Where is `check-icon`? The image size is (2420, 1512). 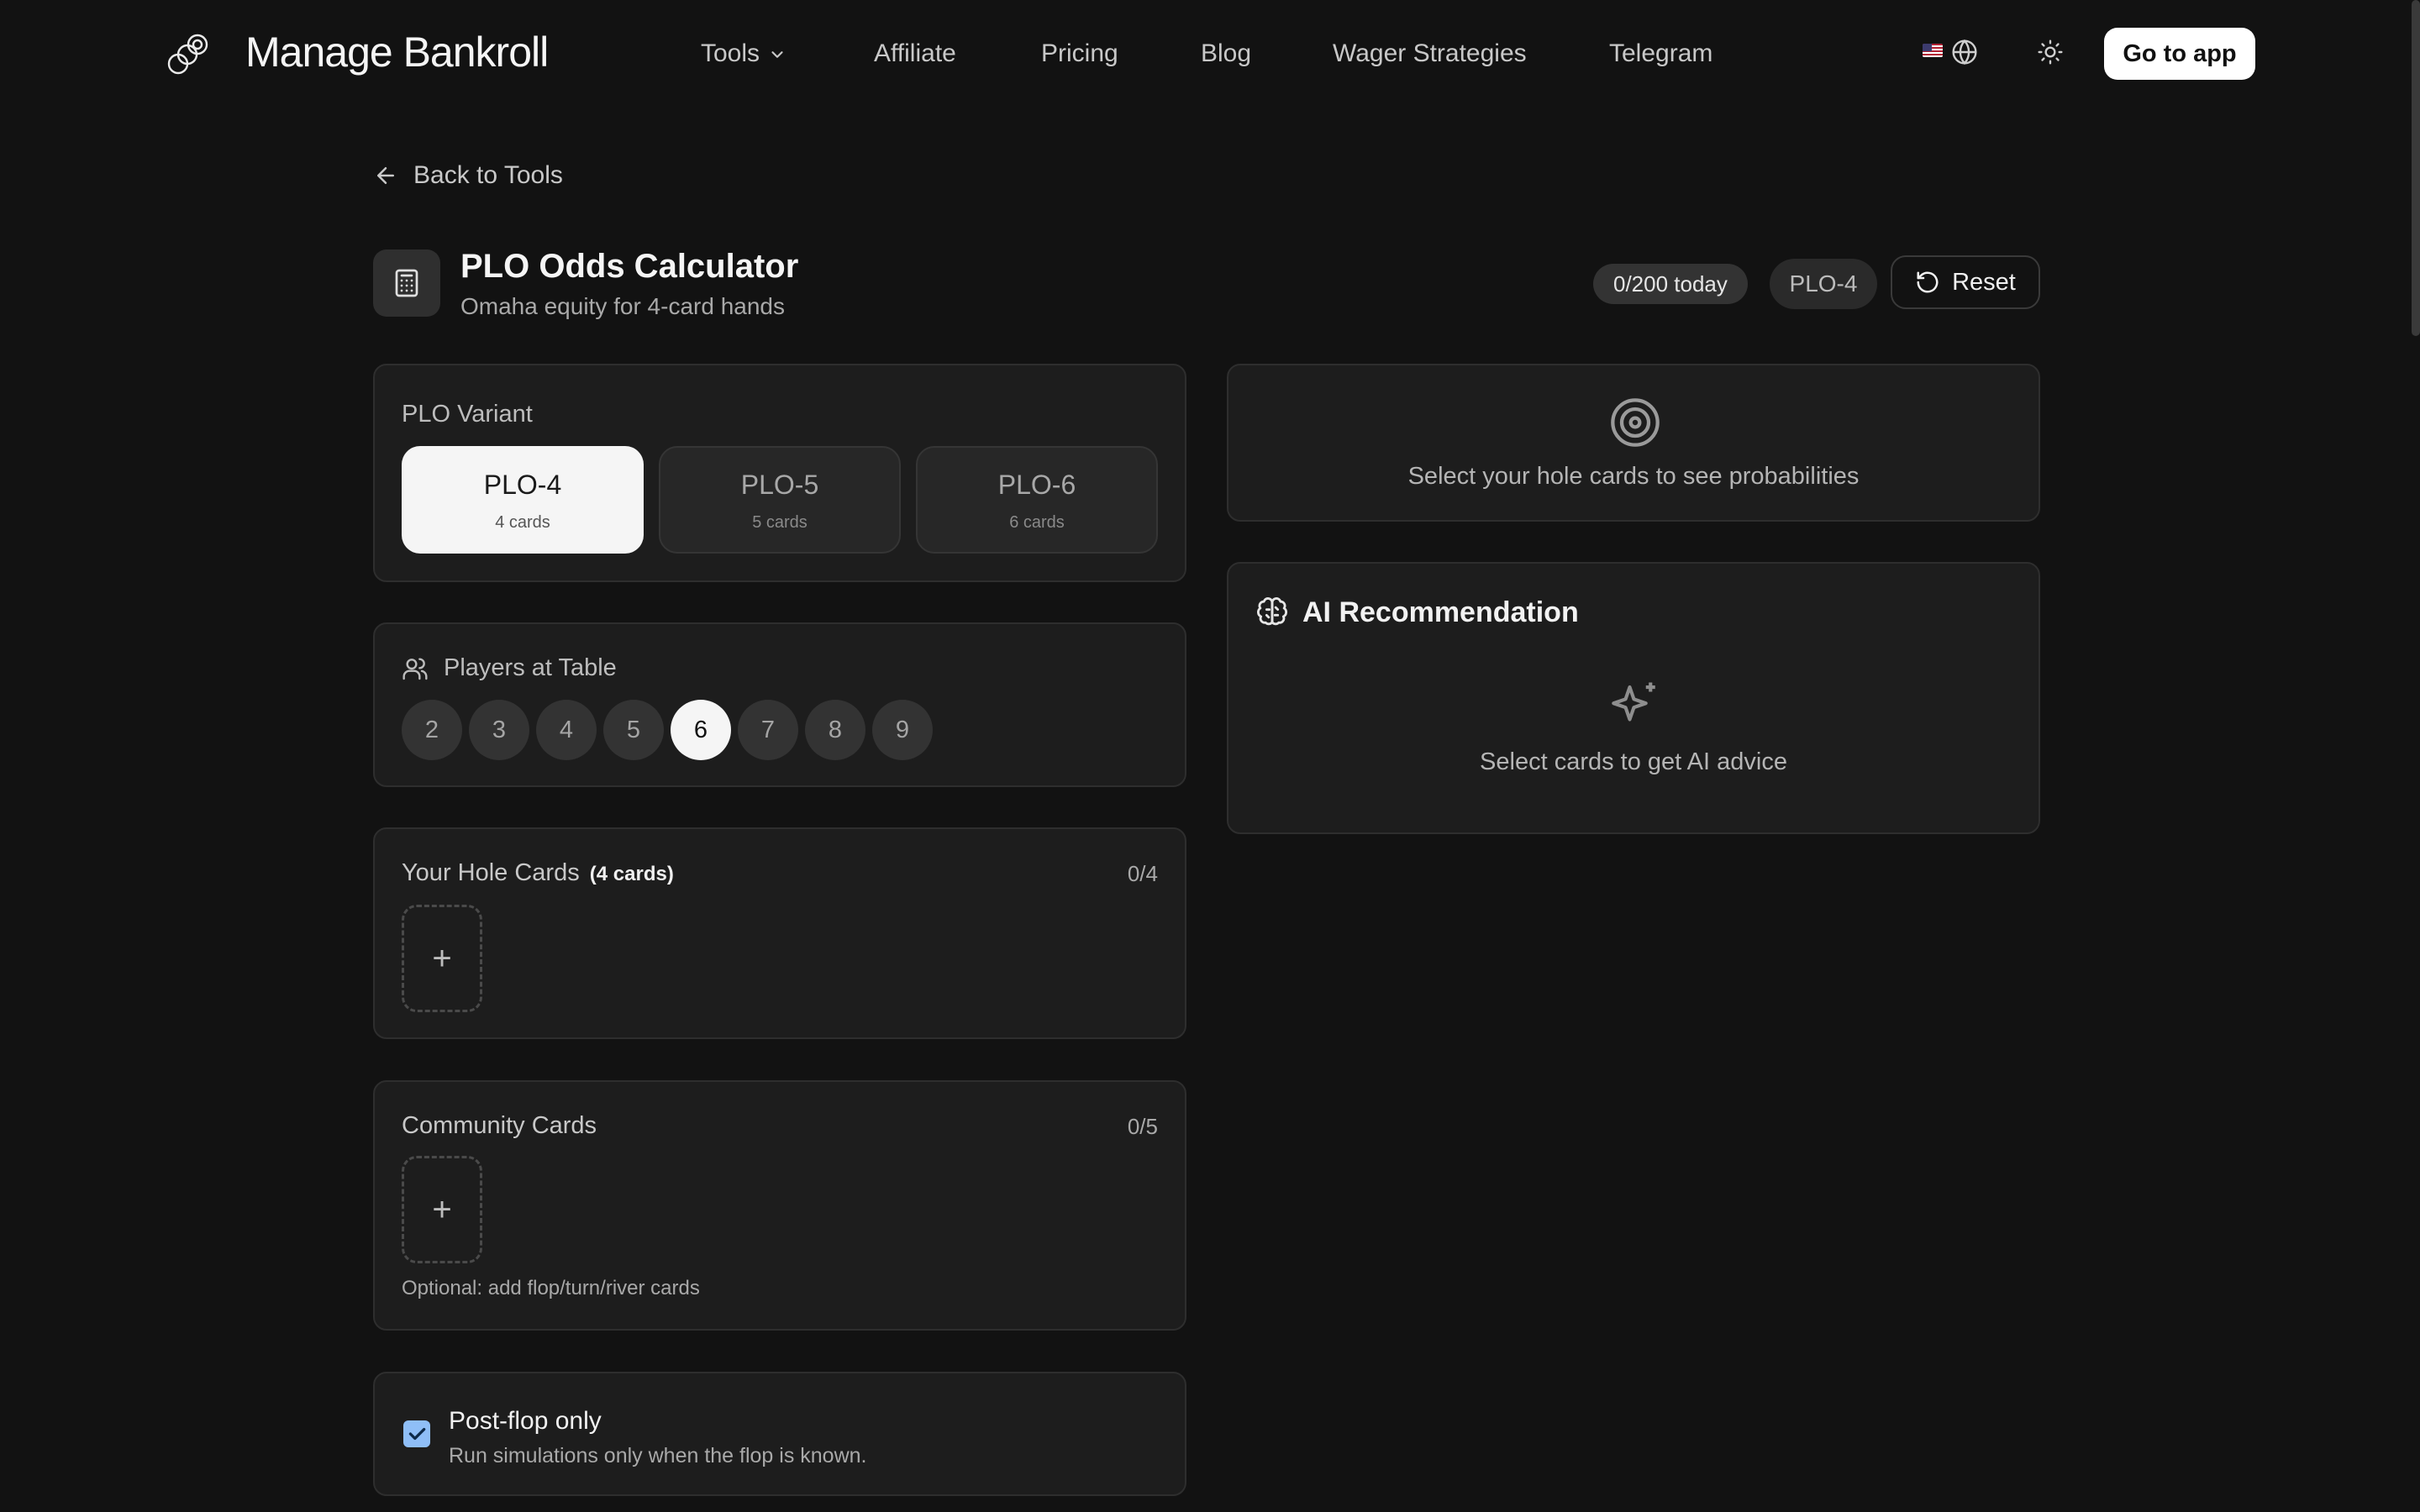 check-icon is located at coordinates (417, 1434).